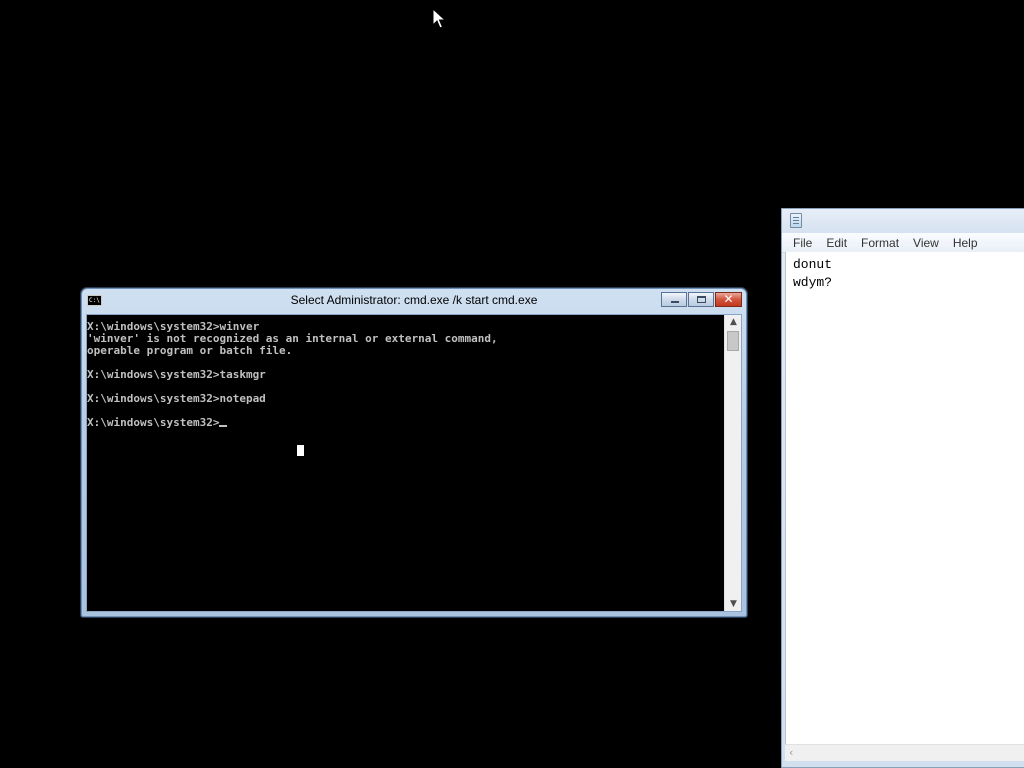 This screenshot has height=768, width=1024. Describe the element at coordinates (926, 243) in the screenshot. I see `menu-view: View` at that location.